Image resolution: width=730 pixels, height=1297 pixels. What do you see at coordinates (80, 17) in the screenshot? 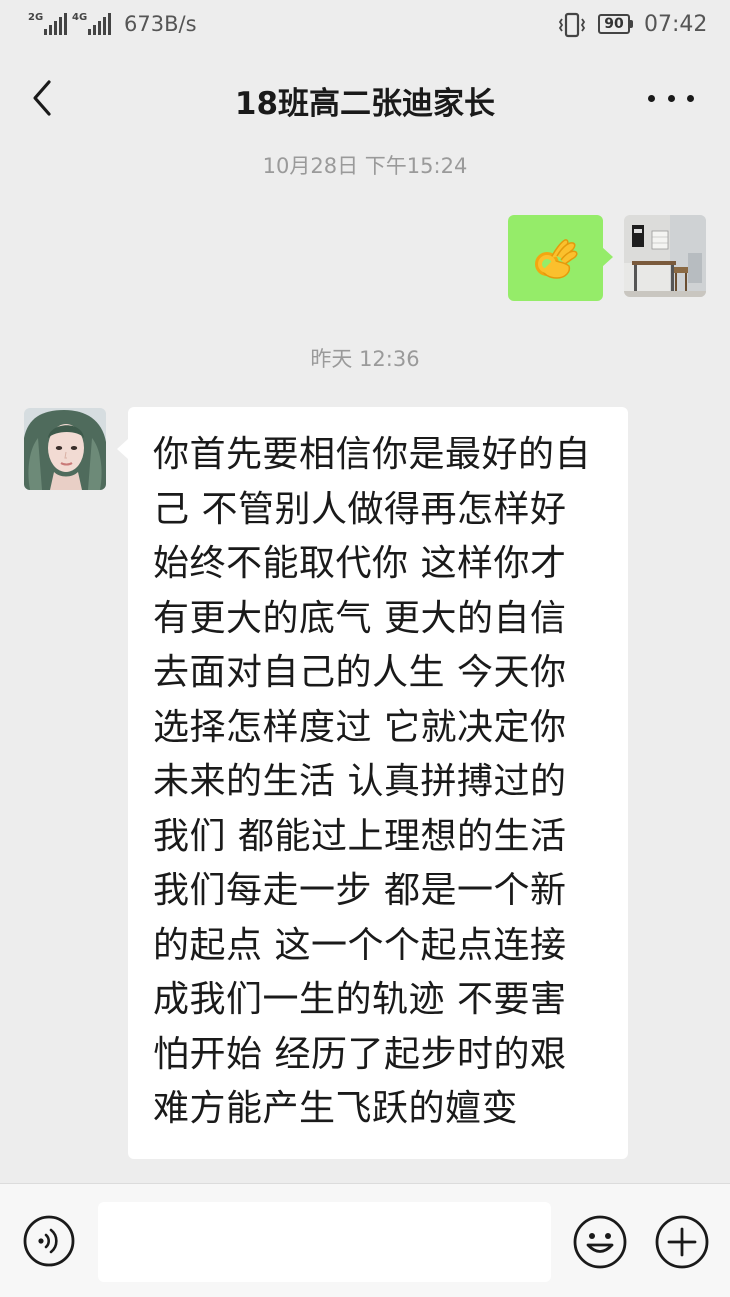
I see `signal-4g-label: 4G` at bounding box center [80, 17].